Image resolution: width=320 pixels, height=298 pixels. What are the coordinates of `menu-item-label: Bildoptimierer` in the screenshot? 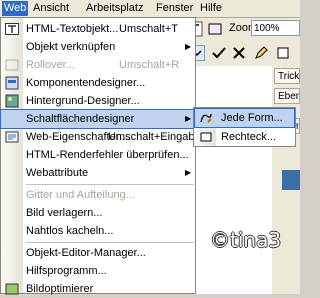 It's located at (60, 289).